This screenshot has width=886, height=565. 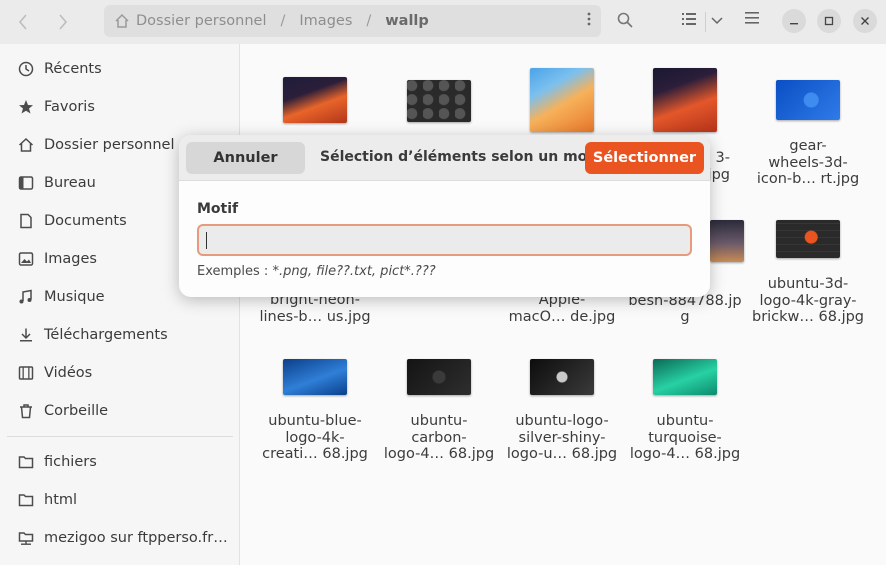 I want to click on pattern-hint: Exemples : *.png, file??.txt, pict*.???, so click(x=316, y=271).